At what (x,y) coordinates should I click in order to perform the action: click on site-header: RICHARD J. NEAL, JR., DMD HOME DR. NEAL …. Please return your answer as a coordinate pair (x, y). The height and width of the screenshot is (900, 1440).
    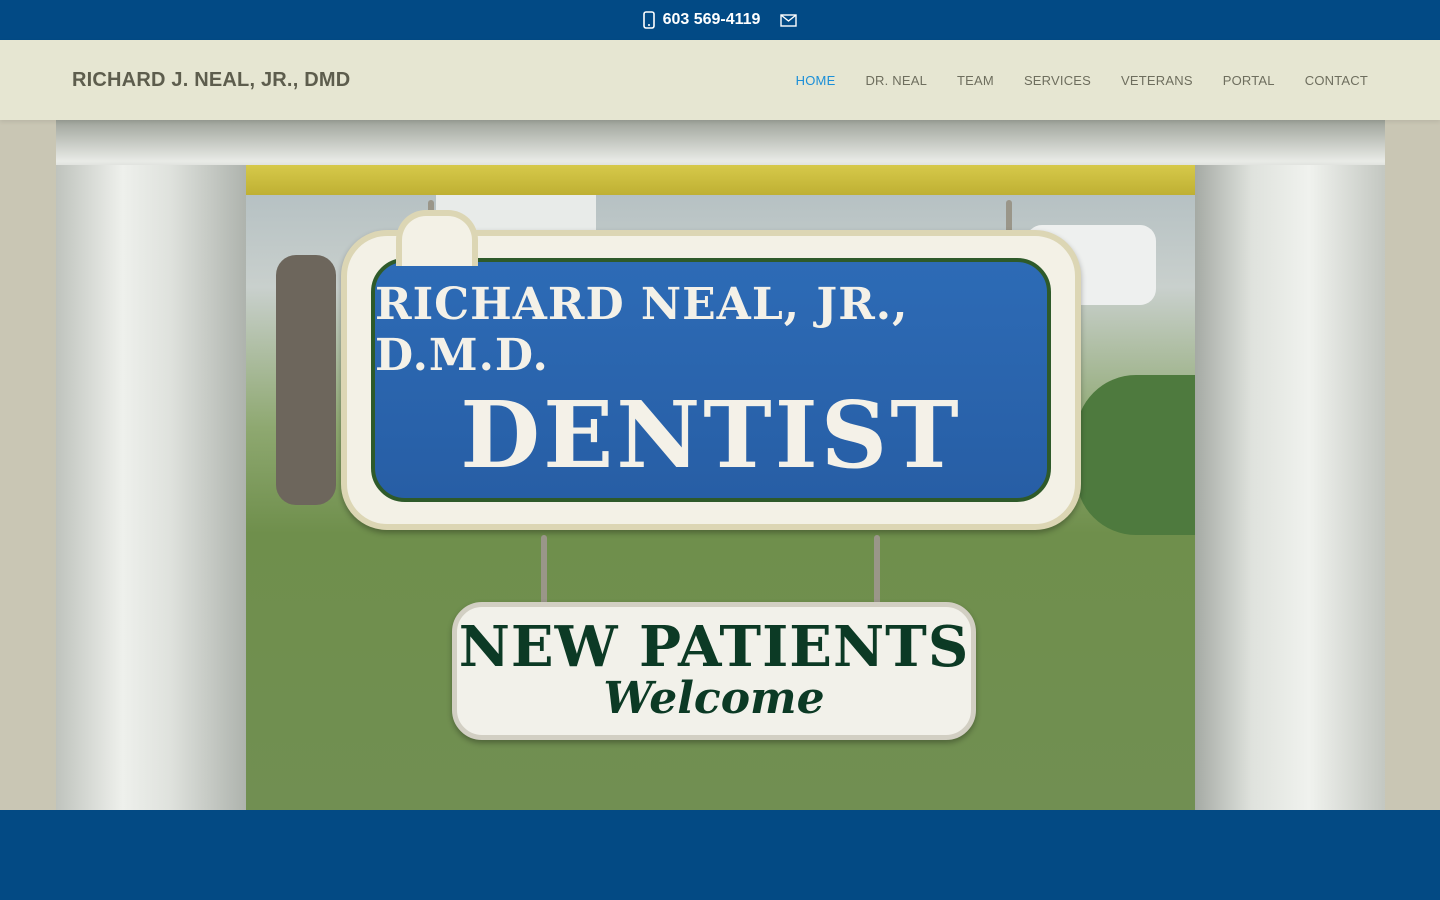
    Looking at the image, I should click on (720, 80).